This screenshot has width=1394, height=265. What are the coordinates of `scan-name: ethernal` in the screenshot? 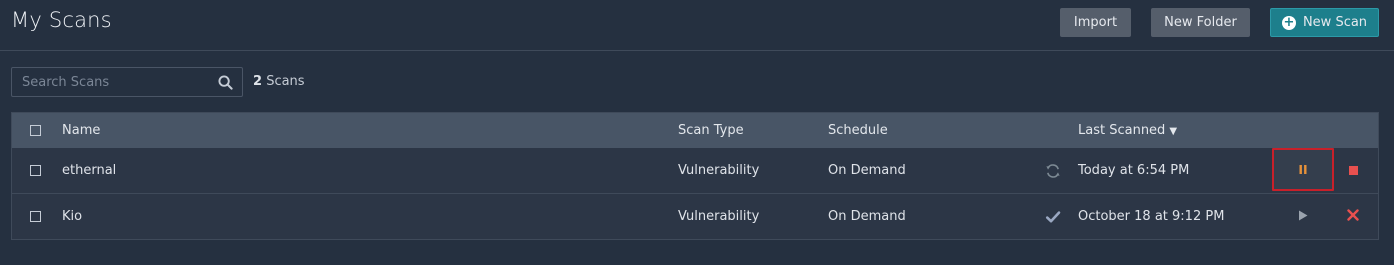 It's located at (89, 170).